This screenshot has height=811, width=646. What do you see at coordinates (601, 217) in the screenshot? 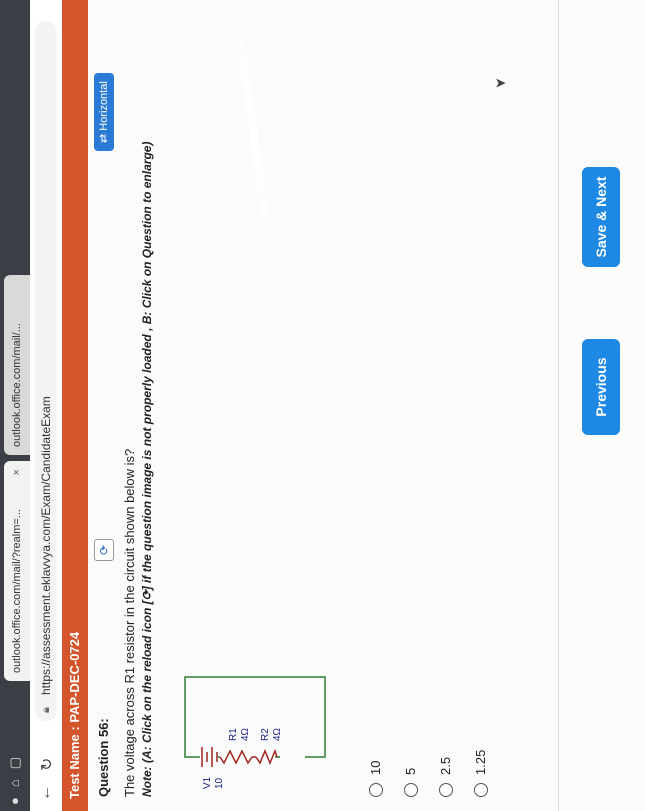
I see `save-next-button: Save & Next` at bounding box center [601, 217].